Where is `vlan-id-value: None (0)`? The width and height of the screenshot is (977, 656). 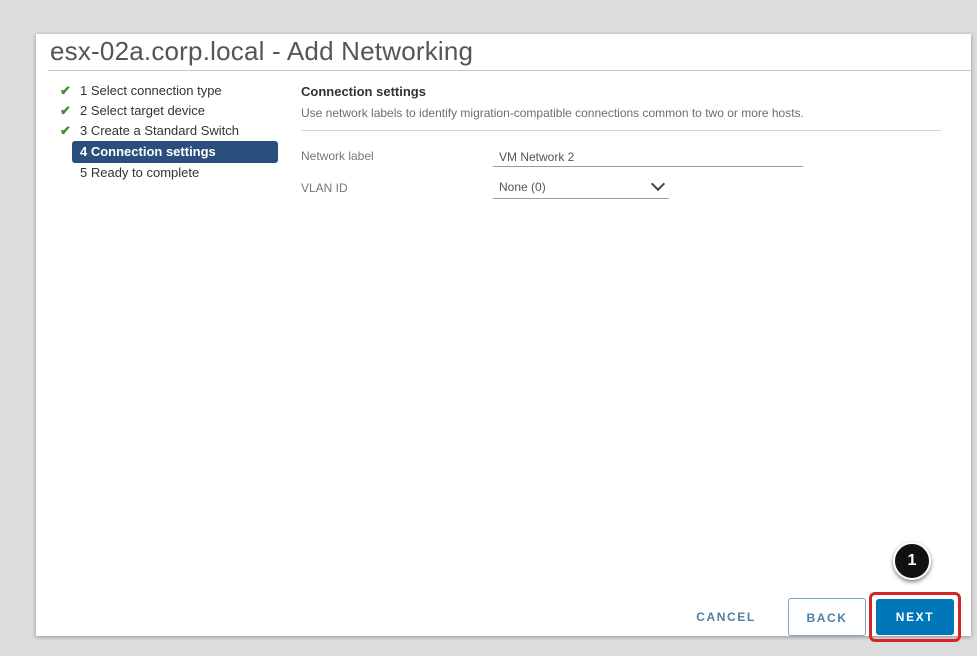 vlan-id-value: None (0) is located at coordinates (522, 187).